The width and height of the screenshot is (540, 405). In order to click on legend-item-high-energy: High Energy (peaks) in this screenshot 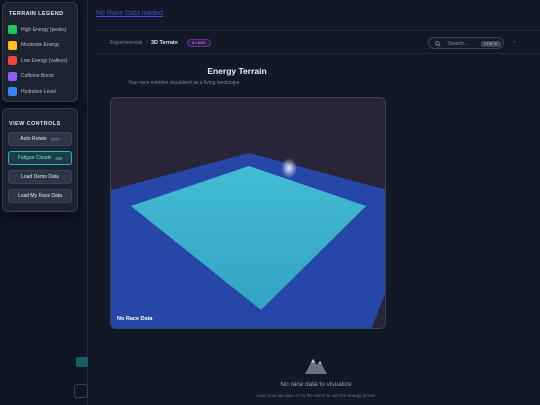, I will do `click(40, 30)`.